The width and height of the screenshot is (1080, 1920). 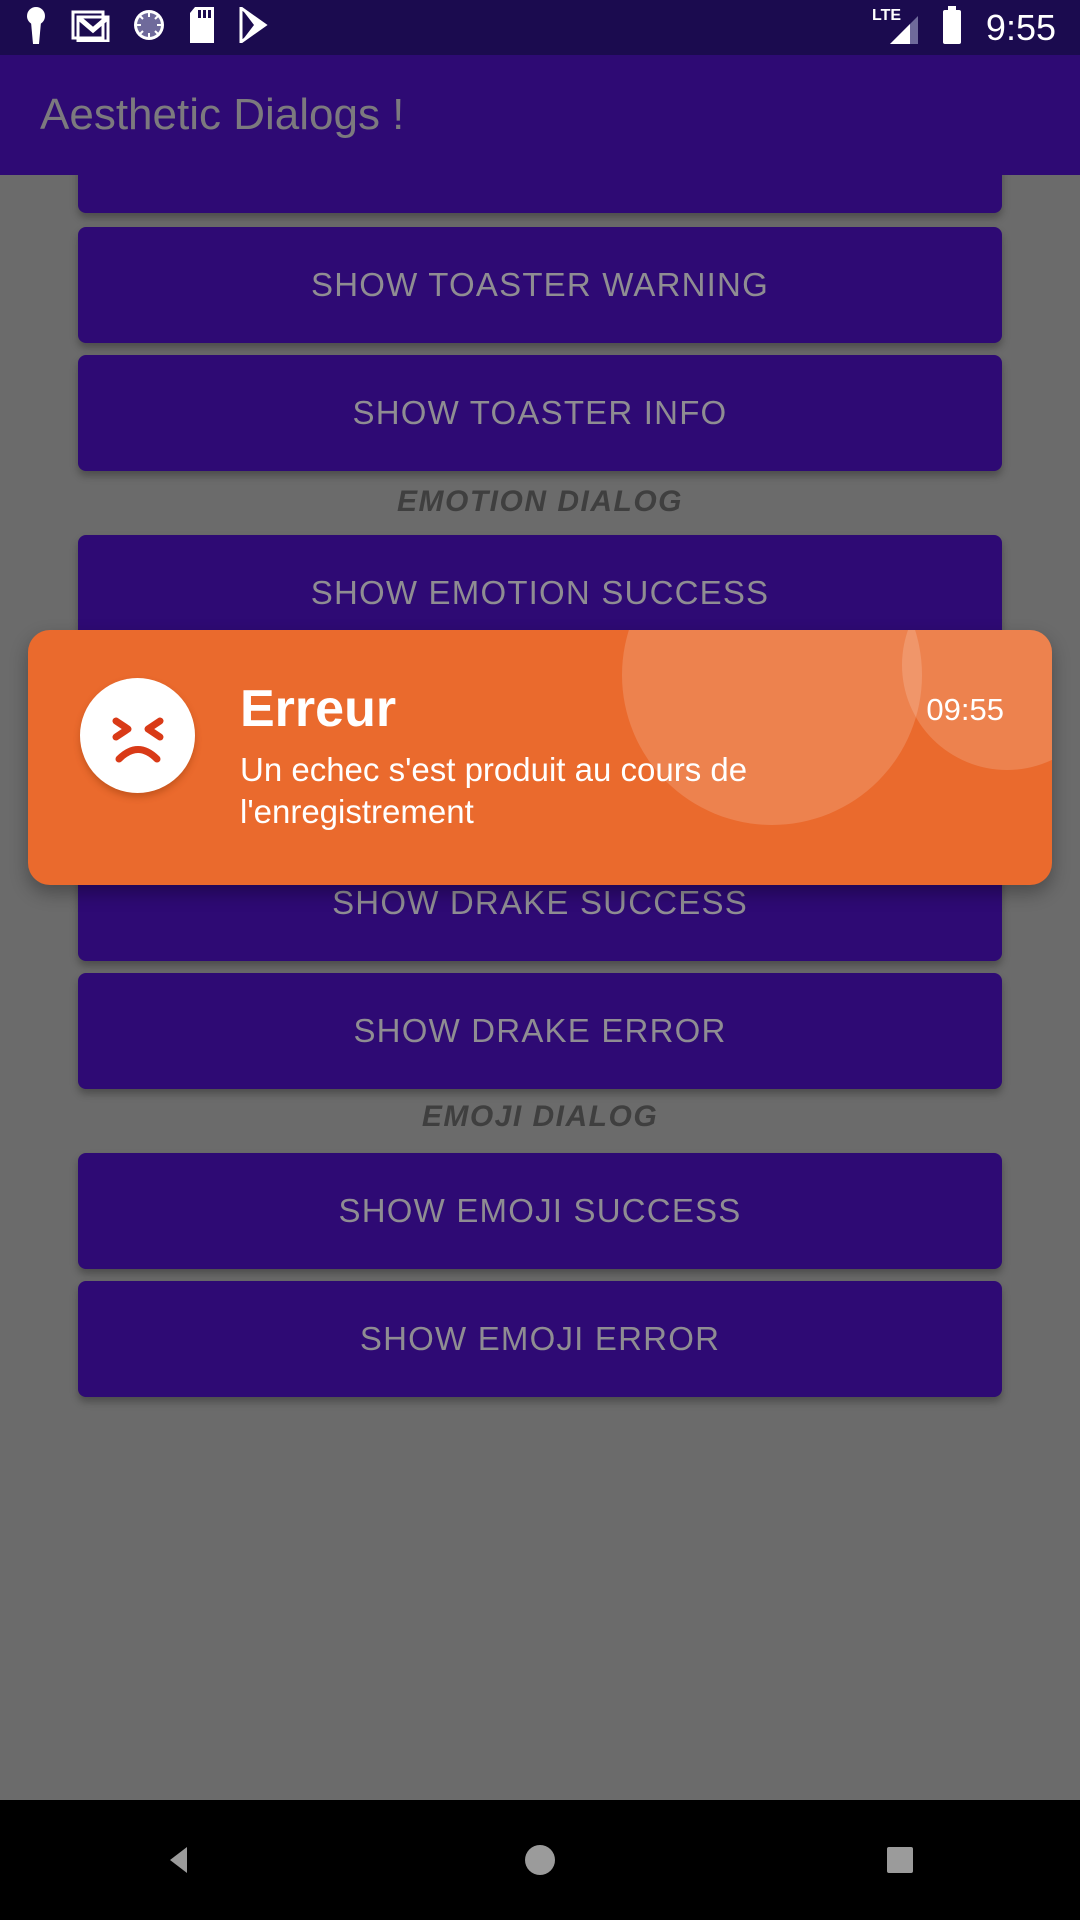 What do you see at coordinates (90, 27) in the screenshot?
I see `gmail-icon` at bounding box center [90, 27].